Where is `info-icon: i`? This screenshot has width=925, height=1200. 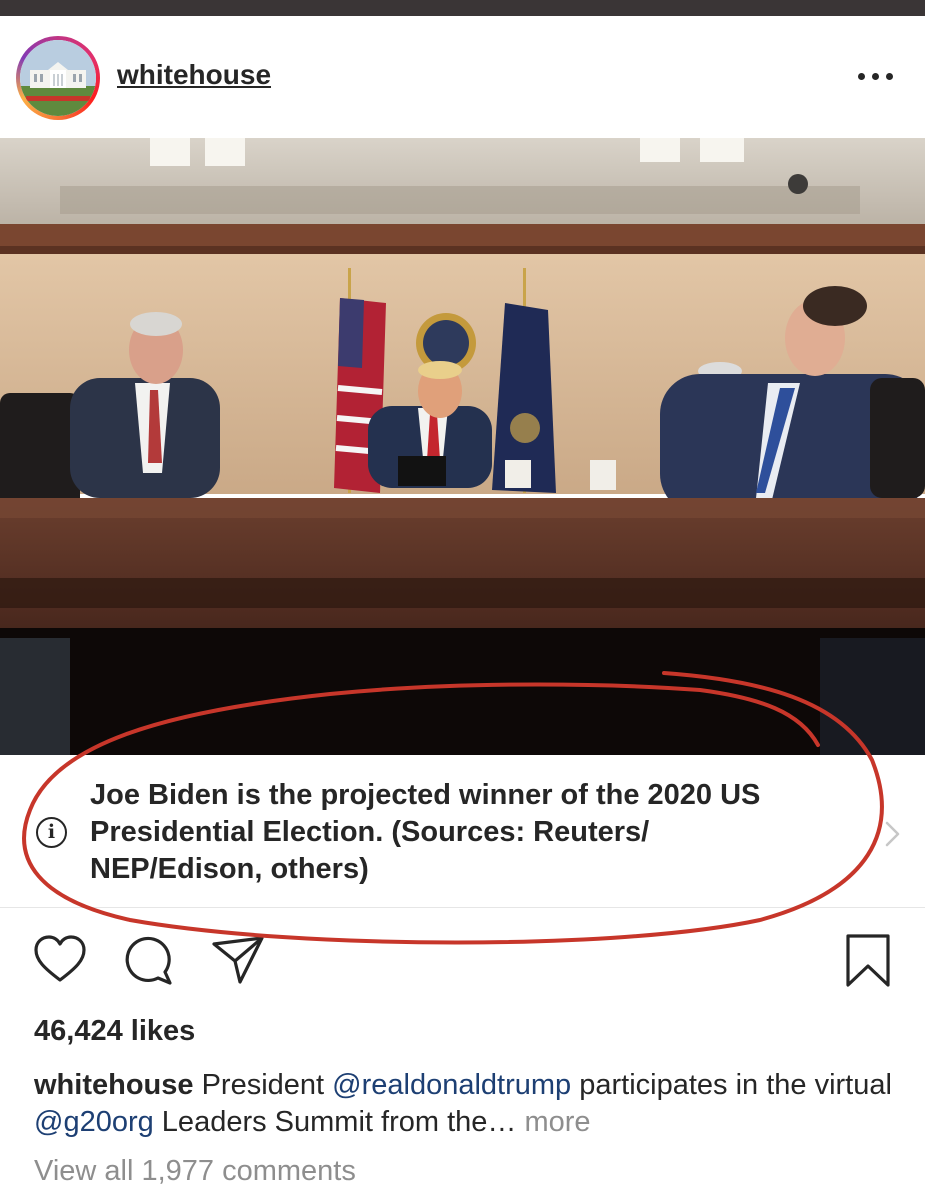
info-icon: i is located at coordinates (51, 832).